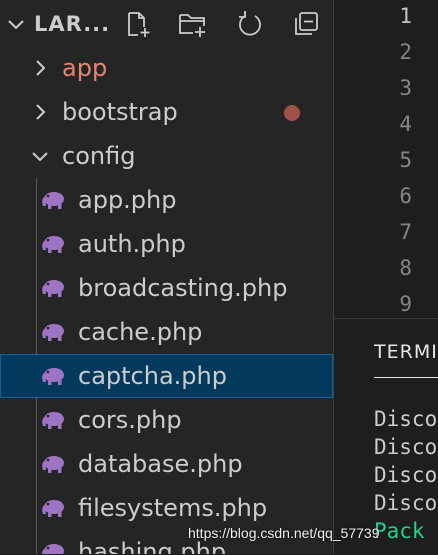  What do you see at coordinates (284, 533) in the screenshot?
I see `watermark: https://blog.csdn.net/qq_57739` at bounding box center [284, 533].